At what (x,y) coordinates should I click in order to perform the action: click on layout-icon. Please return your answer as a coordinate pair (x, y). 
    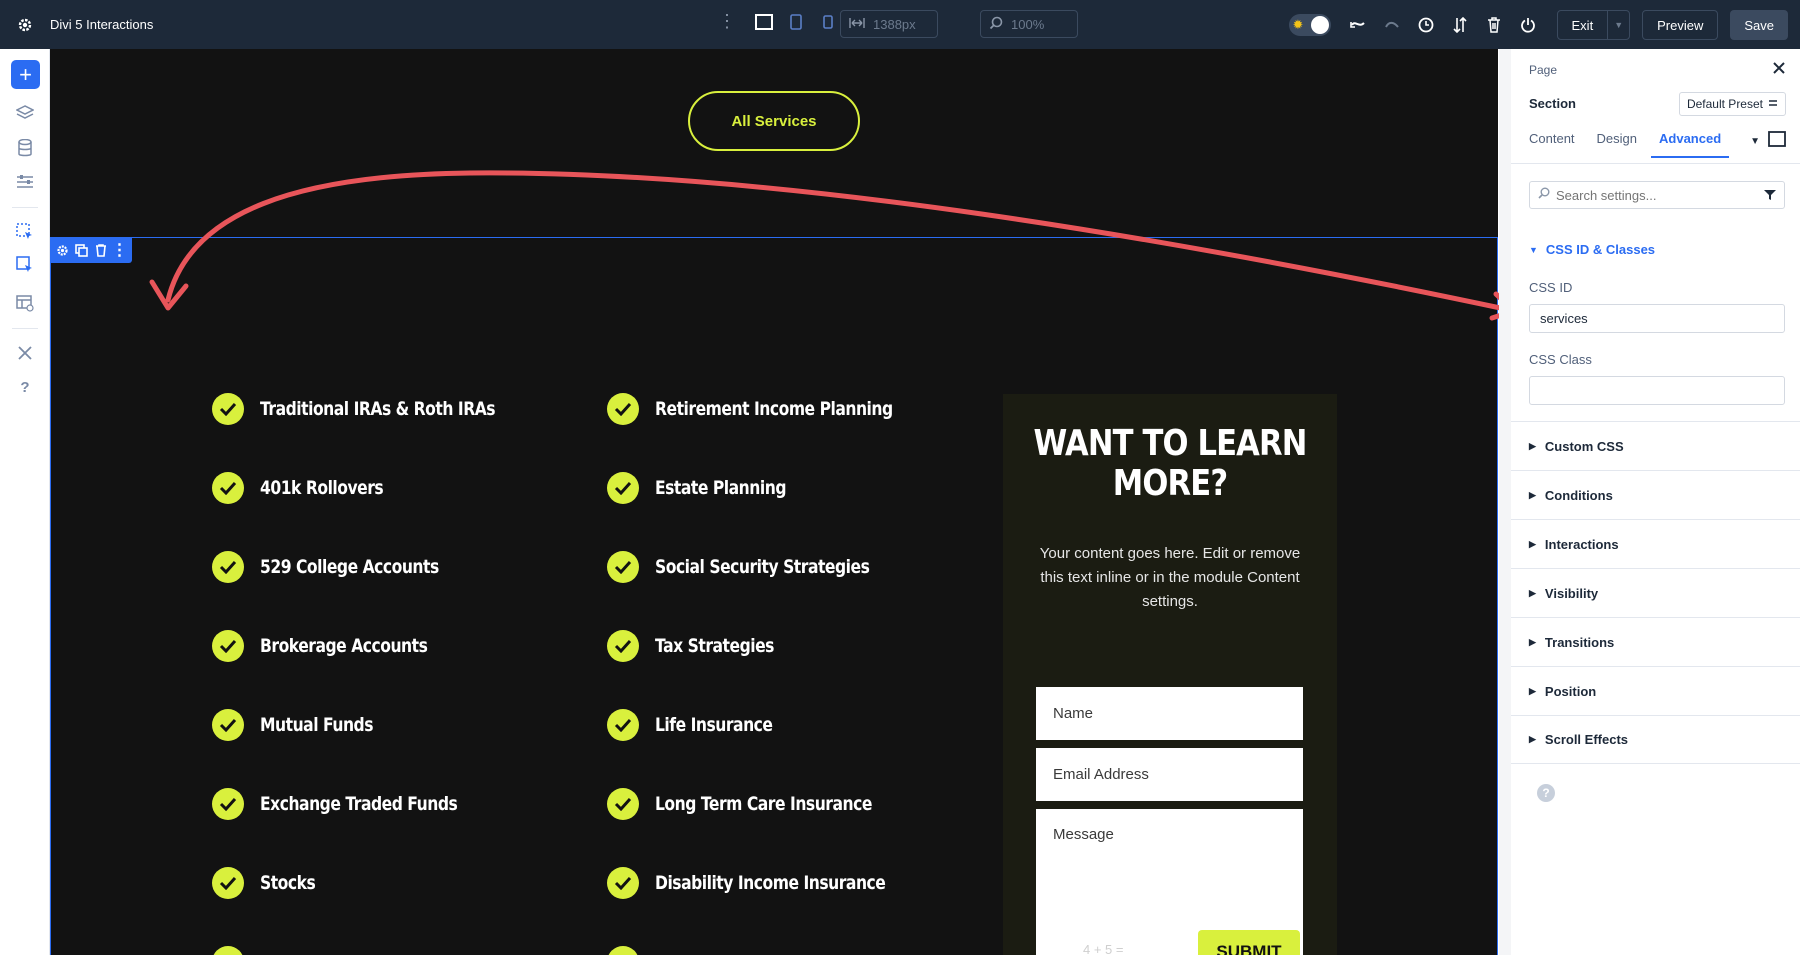
    Looking at the image, I should click on (25, 303).